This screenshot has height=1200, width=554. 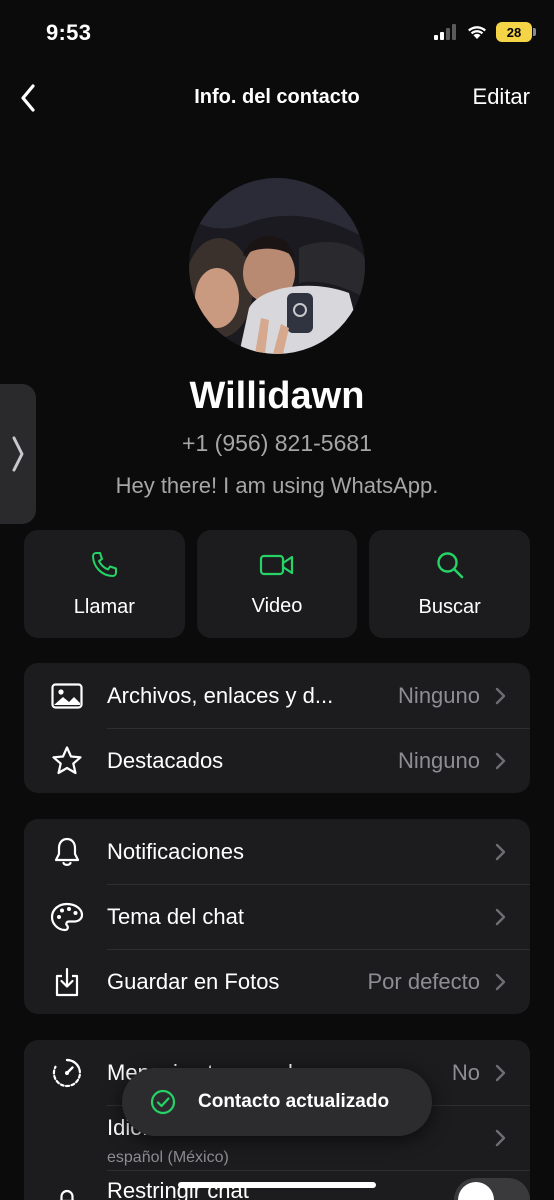 What do you see at coordinates (277, 851) in the screenshot?
I see `notifications-row: Notificaciones` at bounding box center [277, 851].